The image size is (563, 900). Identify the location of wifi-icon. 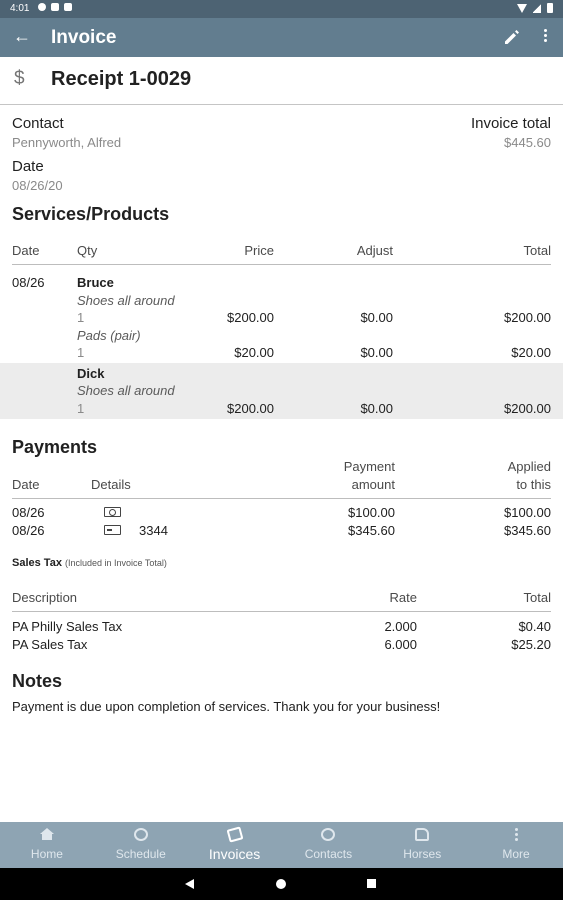
(522, 8).